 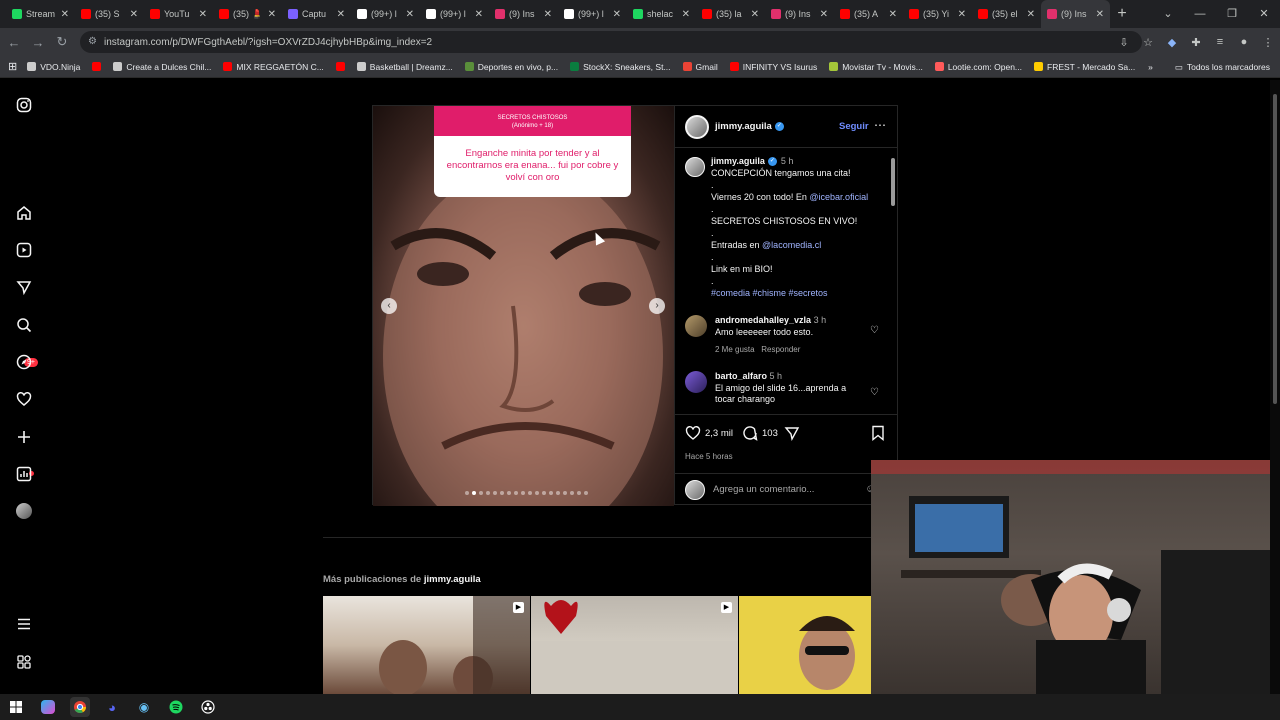 What do you see at coordinates (661, 14) in the screenshot?
I see `browser-tab: shelac ✕` at bounding box center [661, 14].